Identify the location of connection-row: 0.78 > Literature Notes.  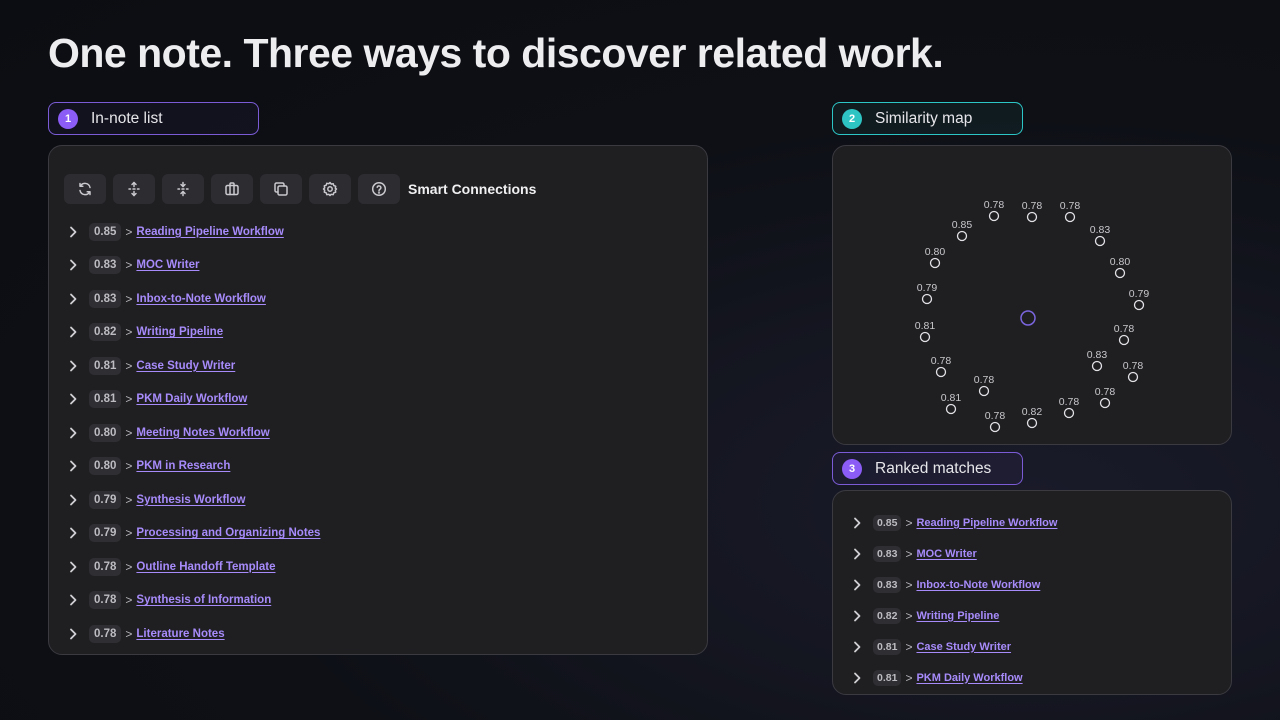
(191, 634).